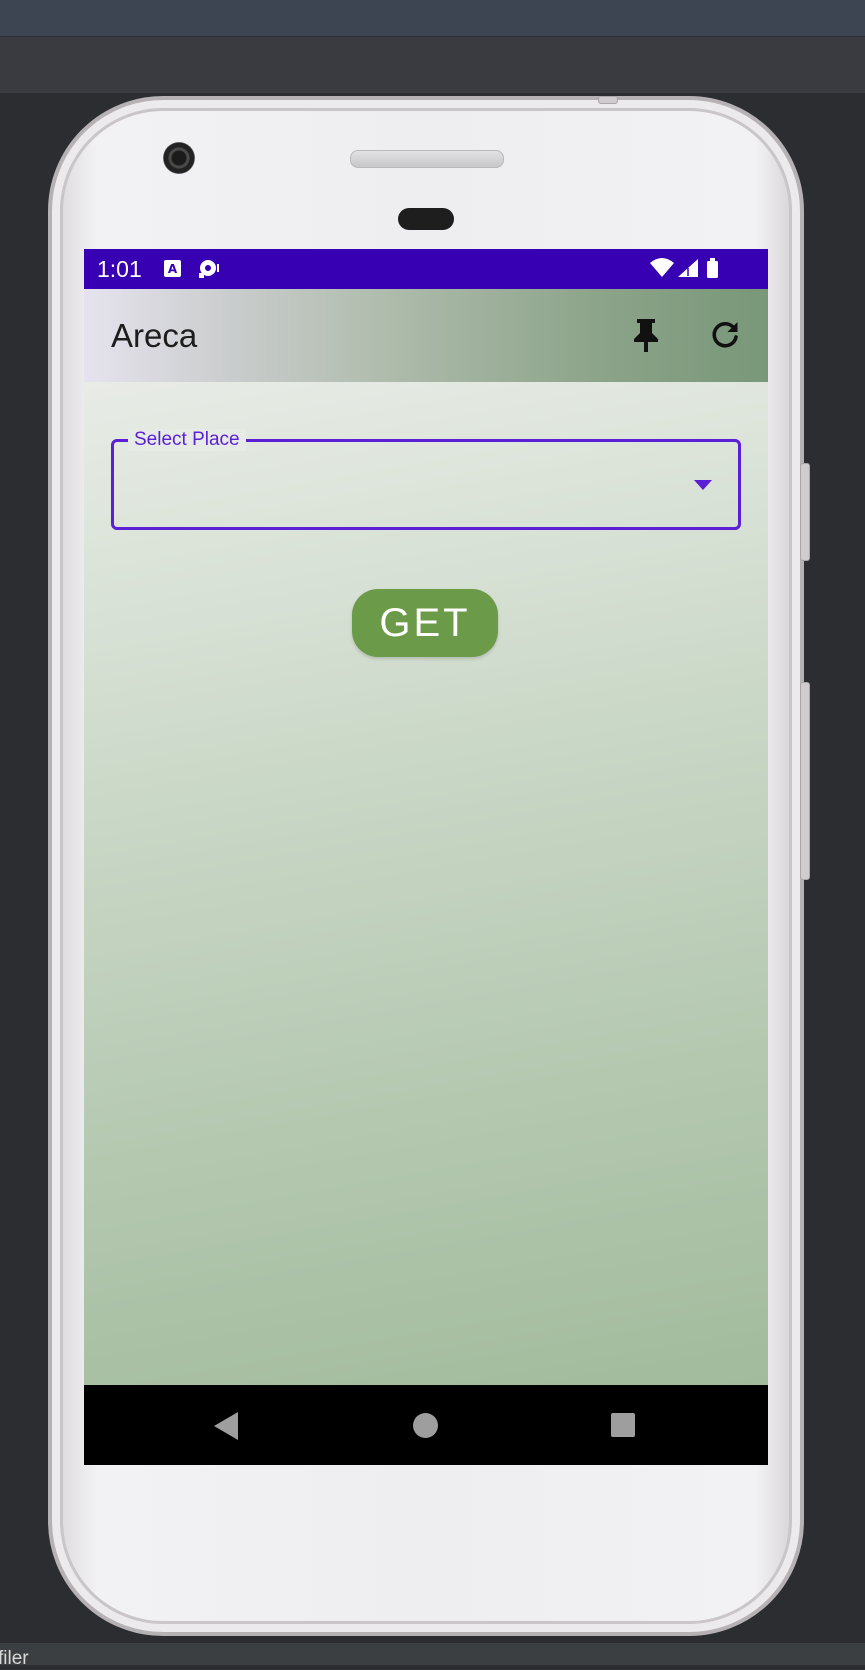 This screenshot has width=865, height=1670. I want to click on pin-icon, so click(646, 335).